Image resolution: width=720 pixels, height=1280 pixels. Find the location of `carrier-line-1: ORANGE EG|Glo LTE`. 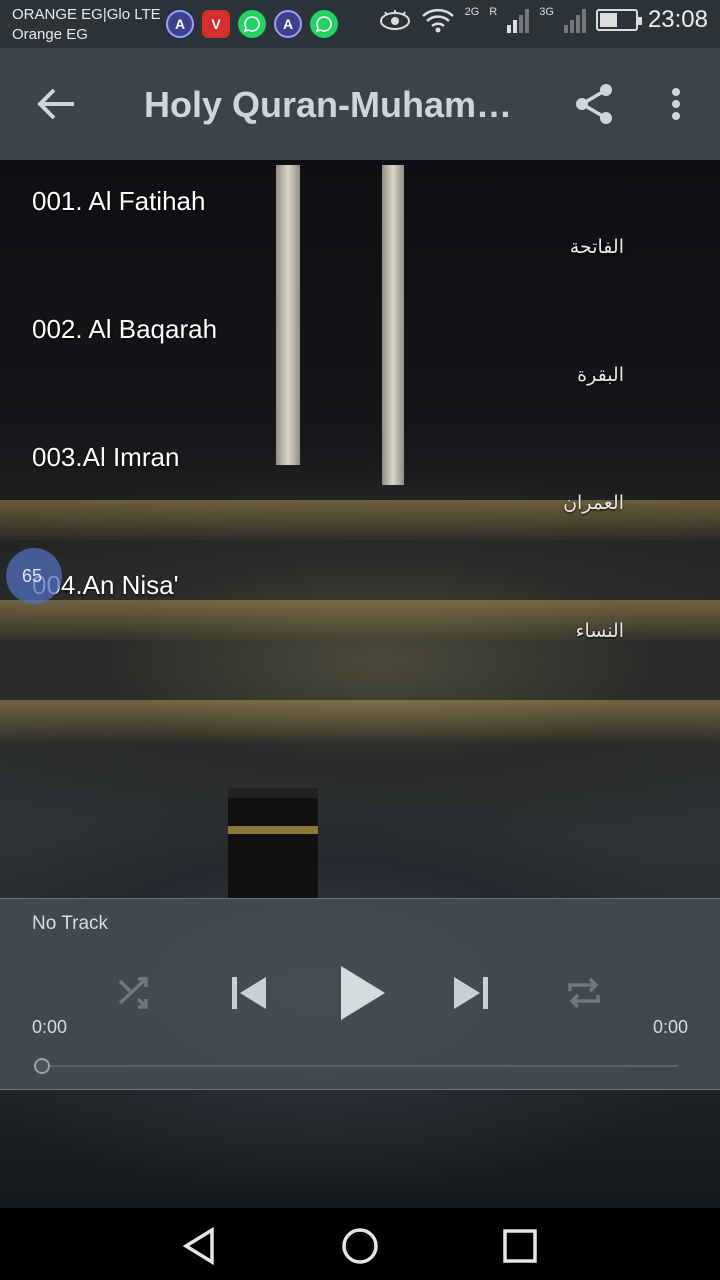

carrier-line-1: ORANGE EG|Glo LTE is located at coordinates (86, 14).